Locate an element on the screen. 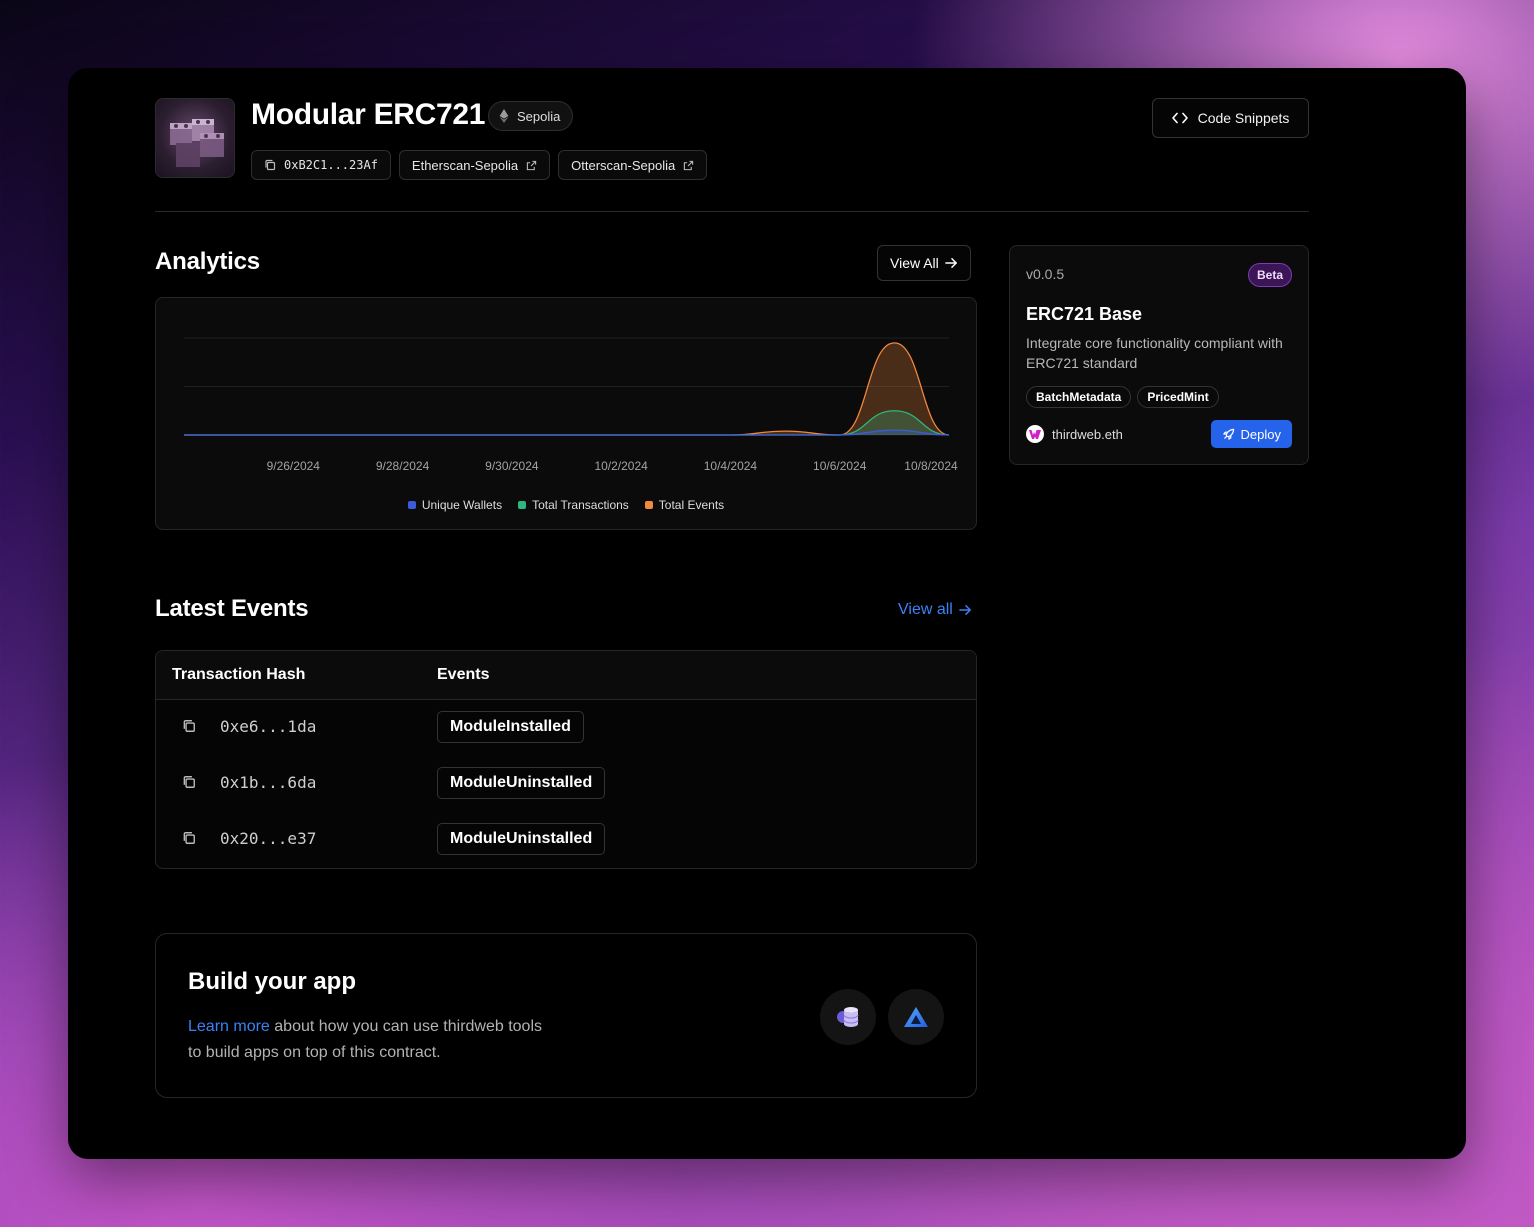 Image resolution: width=1534 pixels, height=1227 pixels. module-author: thirdweb.eth is located at coordinates (1074, 434).